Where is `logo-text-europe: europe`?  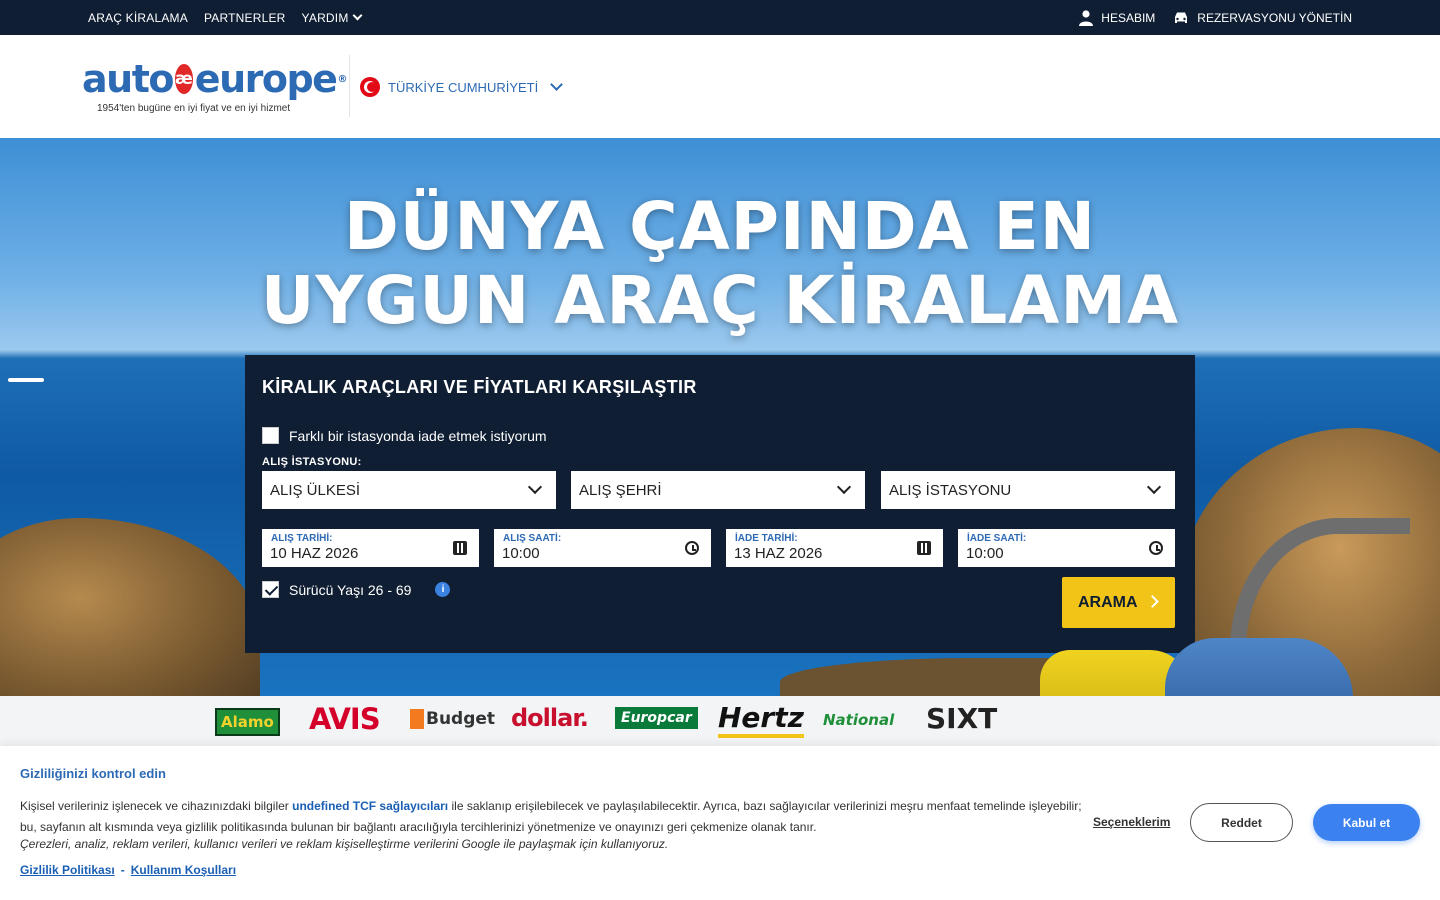
logo-text-europe: europe is located at coordinates (266, 79).